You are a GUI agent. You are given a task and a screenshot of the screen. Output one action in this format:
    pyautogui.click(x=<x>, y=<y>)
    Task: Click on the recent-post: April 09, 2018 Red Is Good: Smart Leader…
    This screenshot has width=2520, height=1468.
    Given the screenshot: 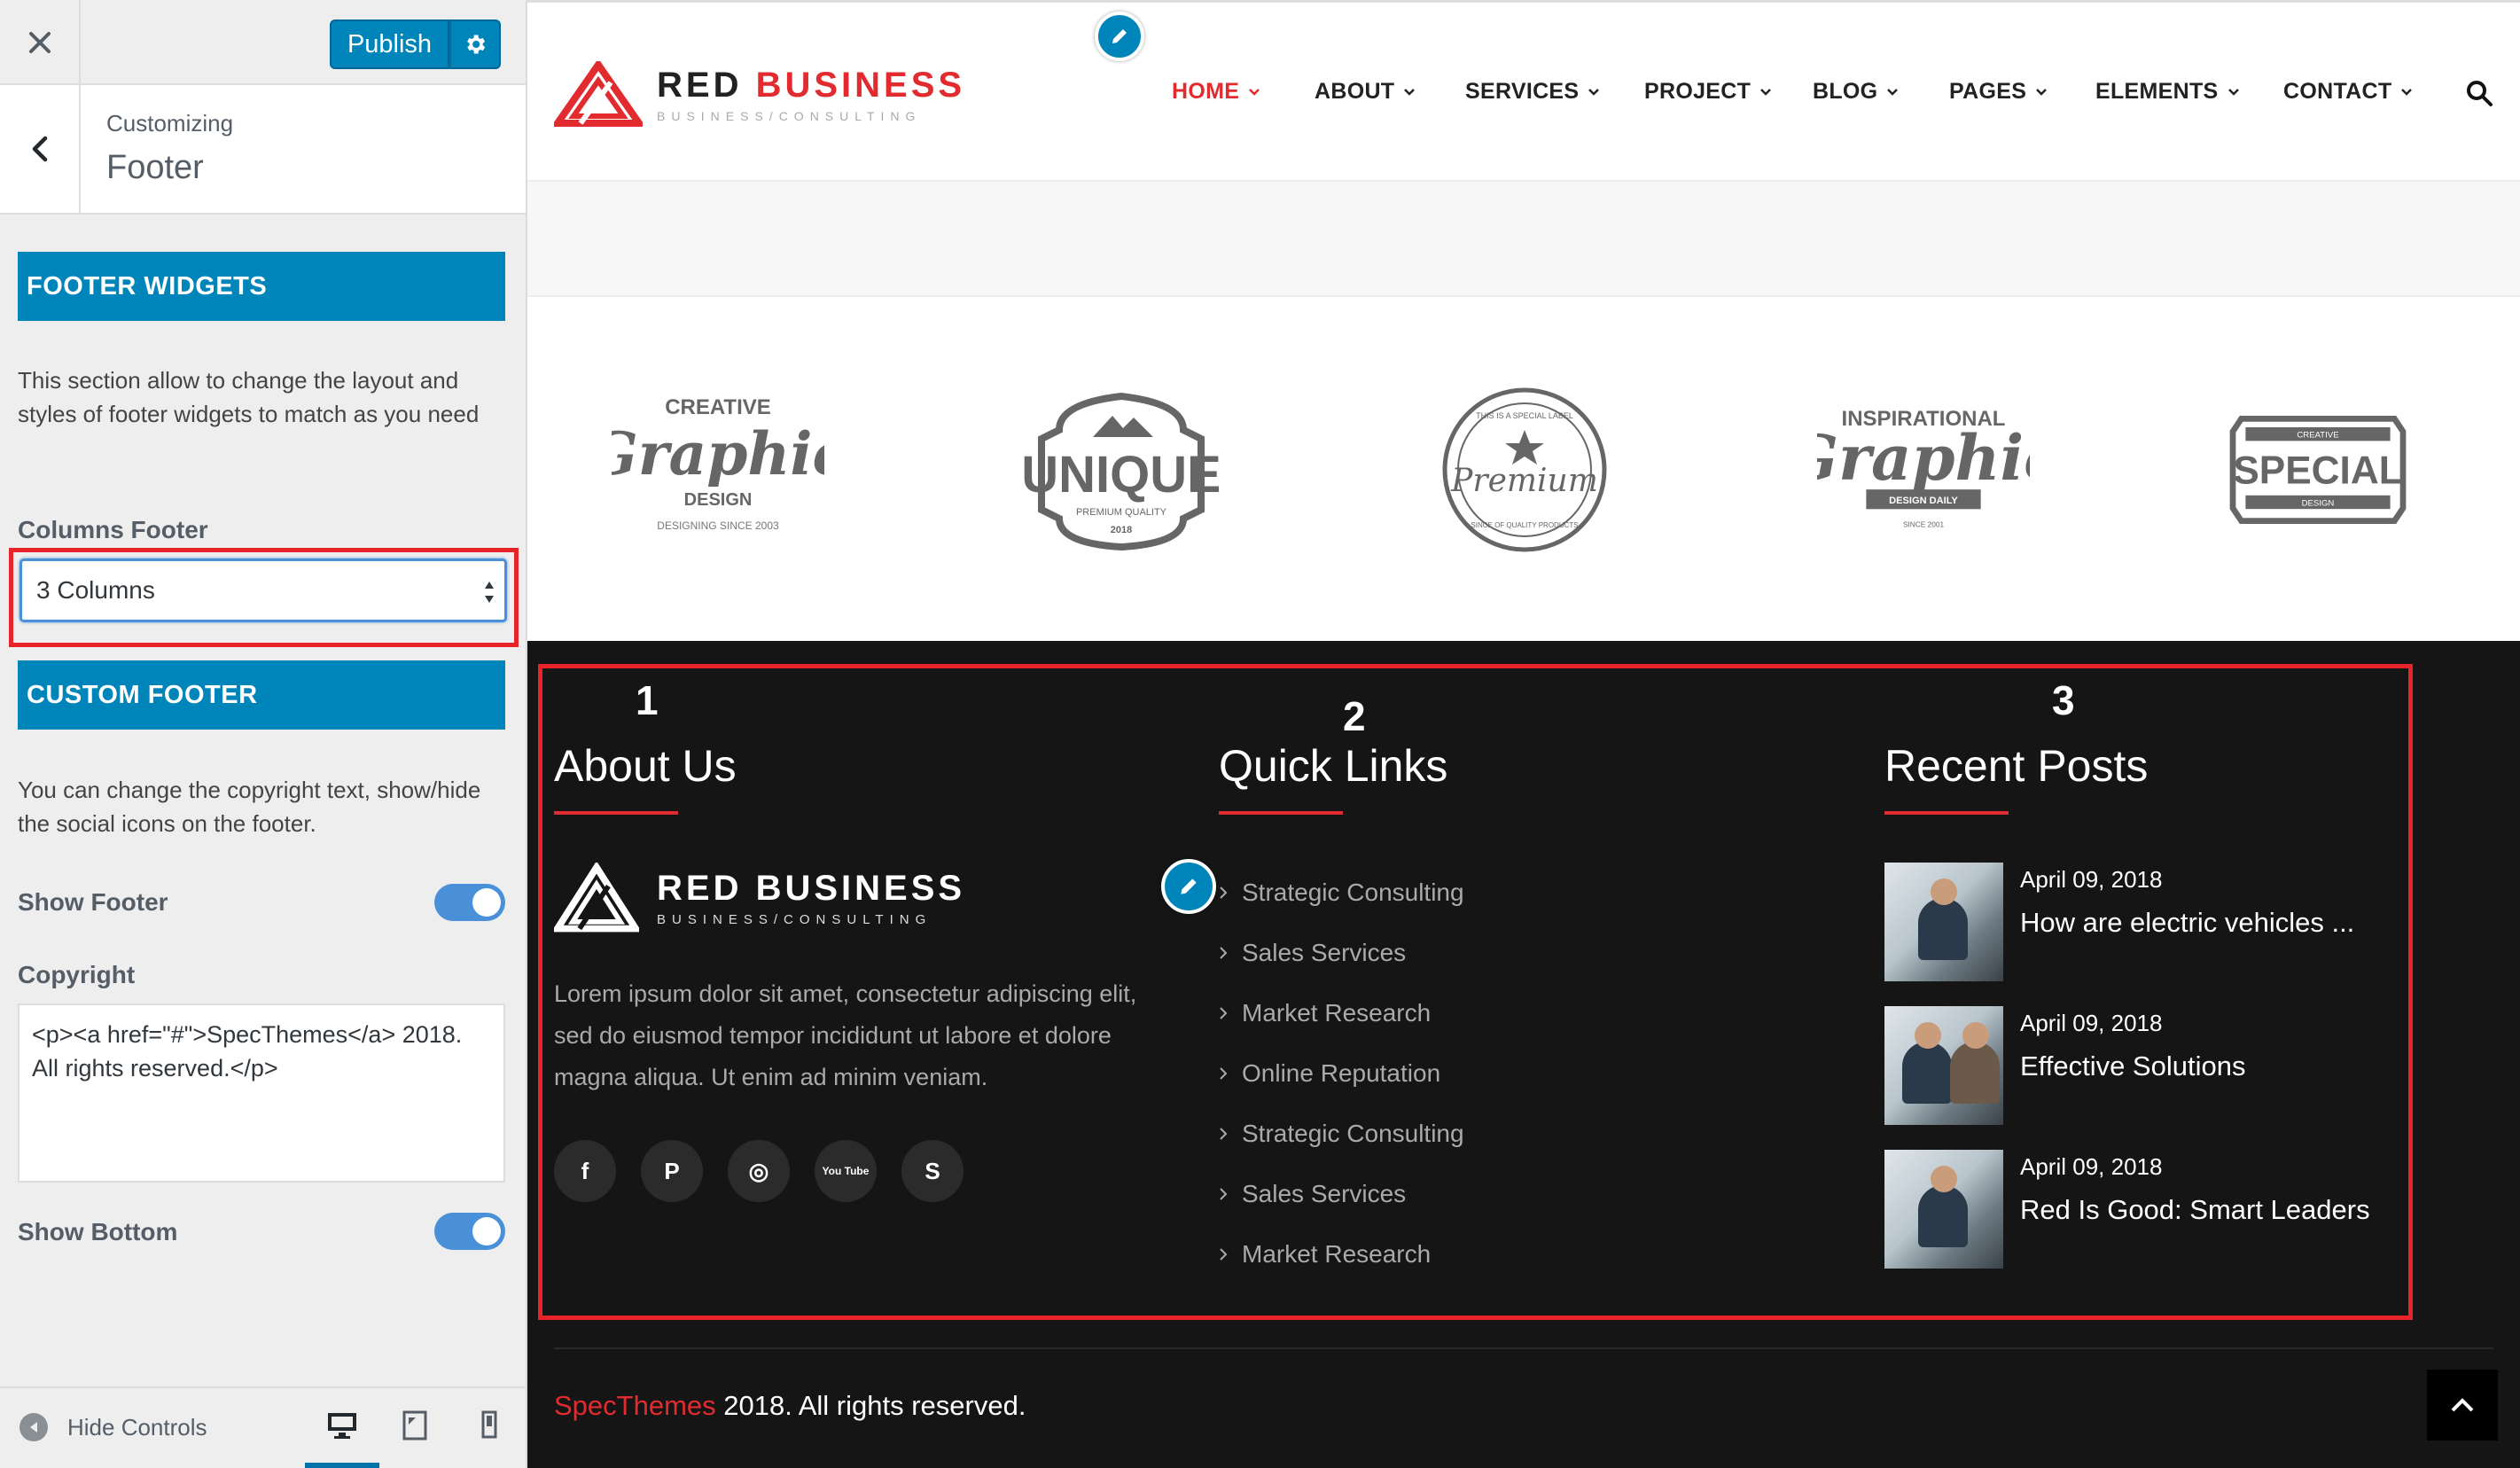 What is the action you would take?
    pyautogui.click(x=2150, y=1210)
    